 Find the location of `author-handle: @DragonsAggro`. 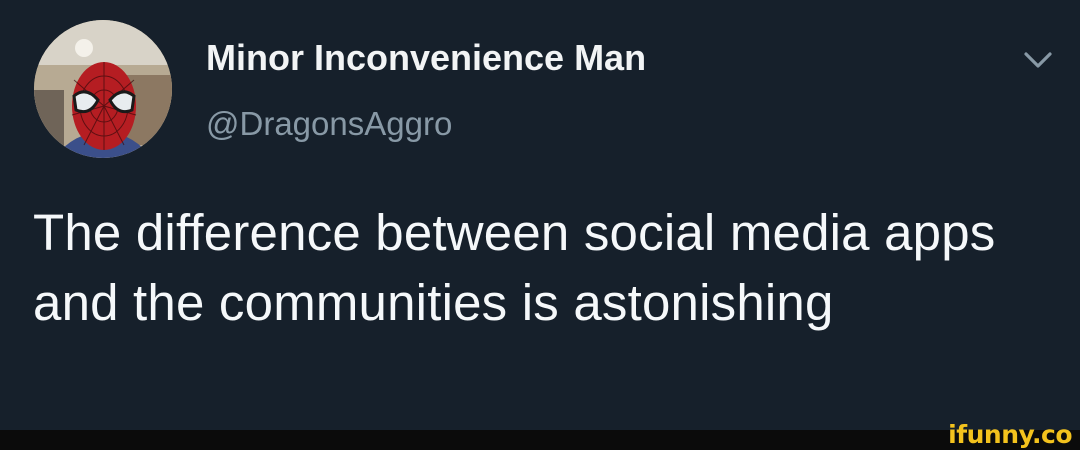

author-handle: @DragonsAggro is located at coordinates (329, 124).